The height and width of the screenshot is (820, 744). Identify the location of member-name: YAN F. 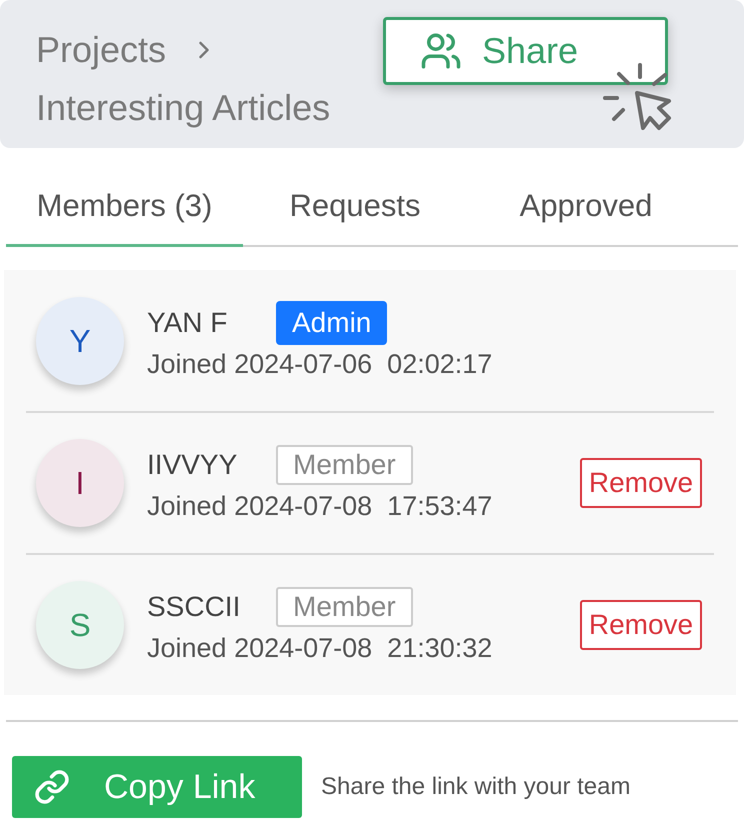
(187, 323).